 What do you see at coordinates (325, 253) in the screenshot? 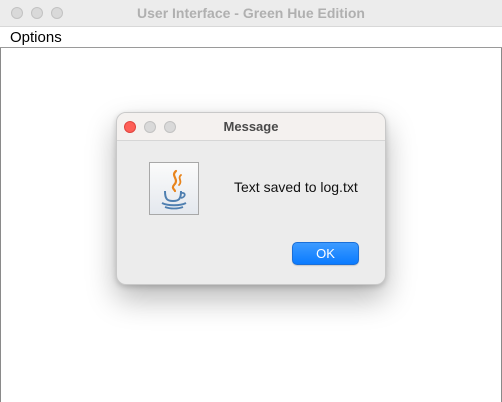
I see `ok-button: OK` at bounding box center [325, 253].